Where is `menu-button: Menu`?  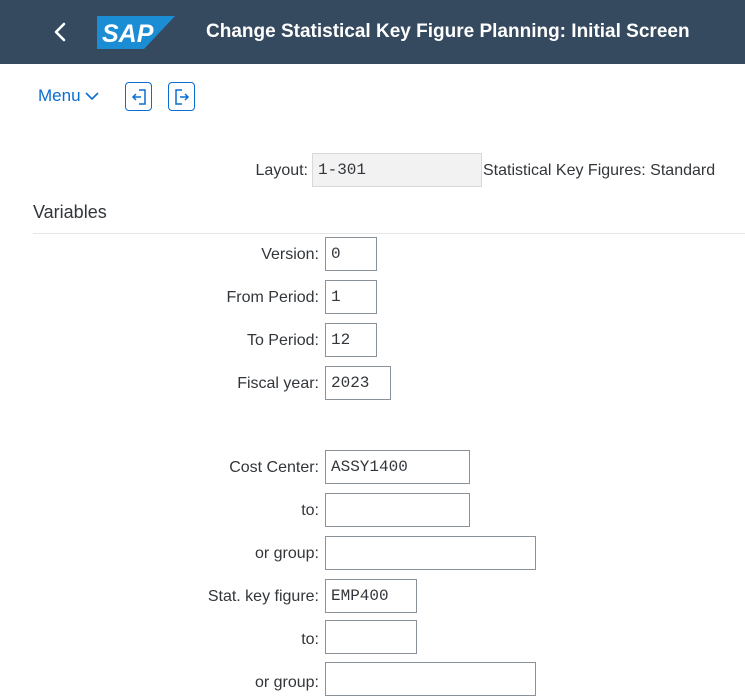 menu-button: Menu is located at coordinates (68, 96).